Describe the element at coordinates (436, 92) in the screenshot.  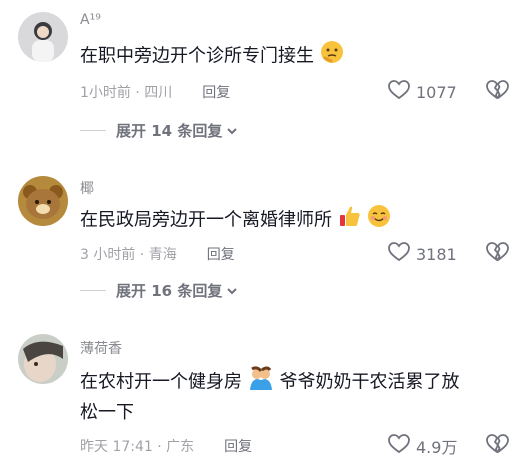
I see `like-count: 1077` at that location.